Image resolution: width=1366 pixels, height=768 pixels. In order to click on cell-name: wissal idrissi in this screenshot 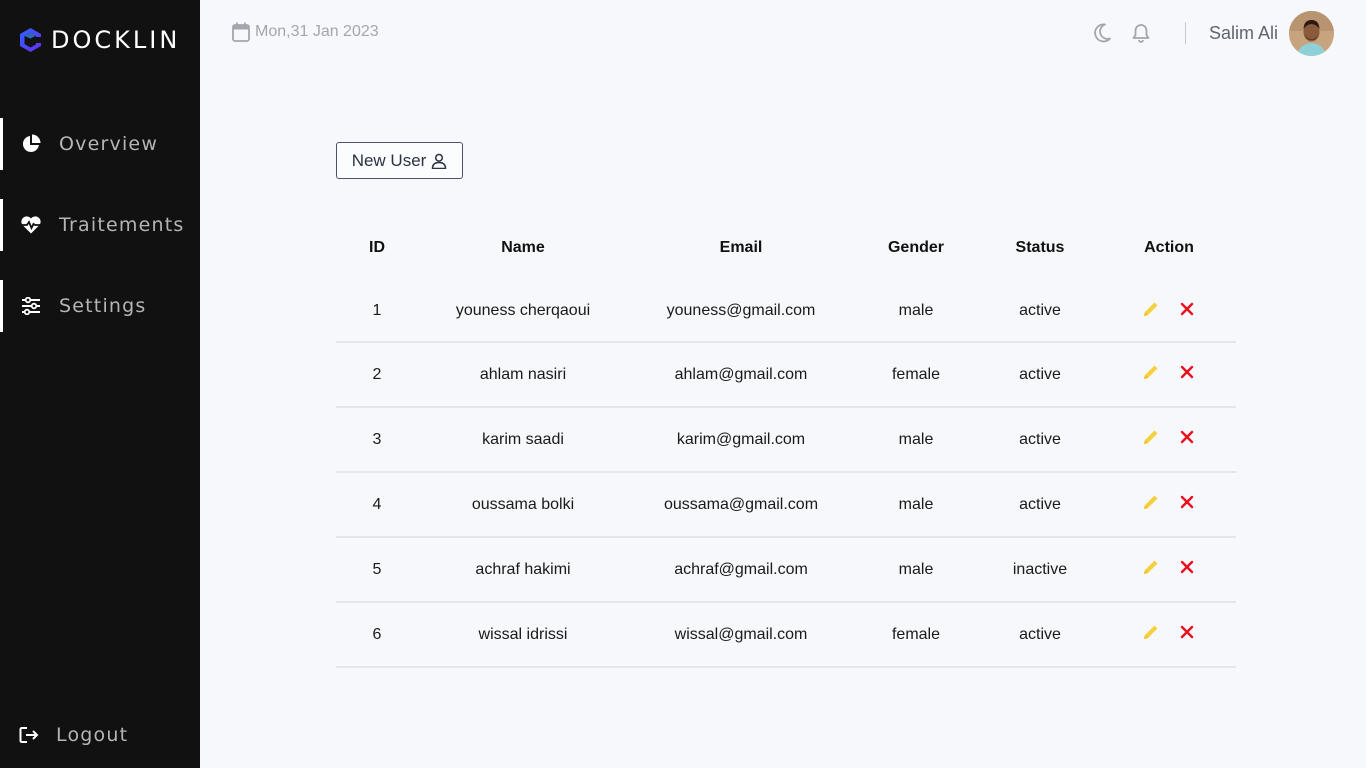, I will do `click(523, 635)`.